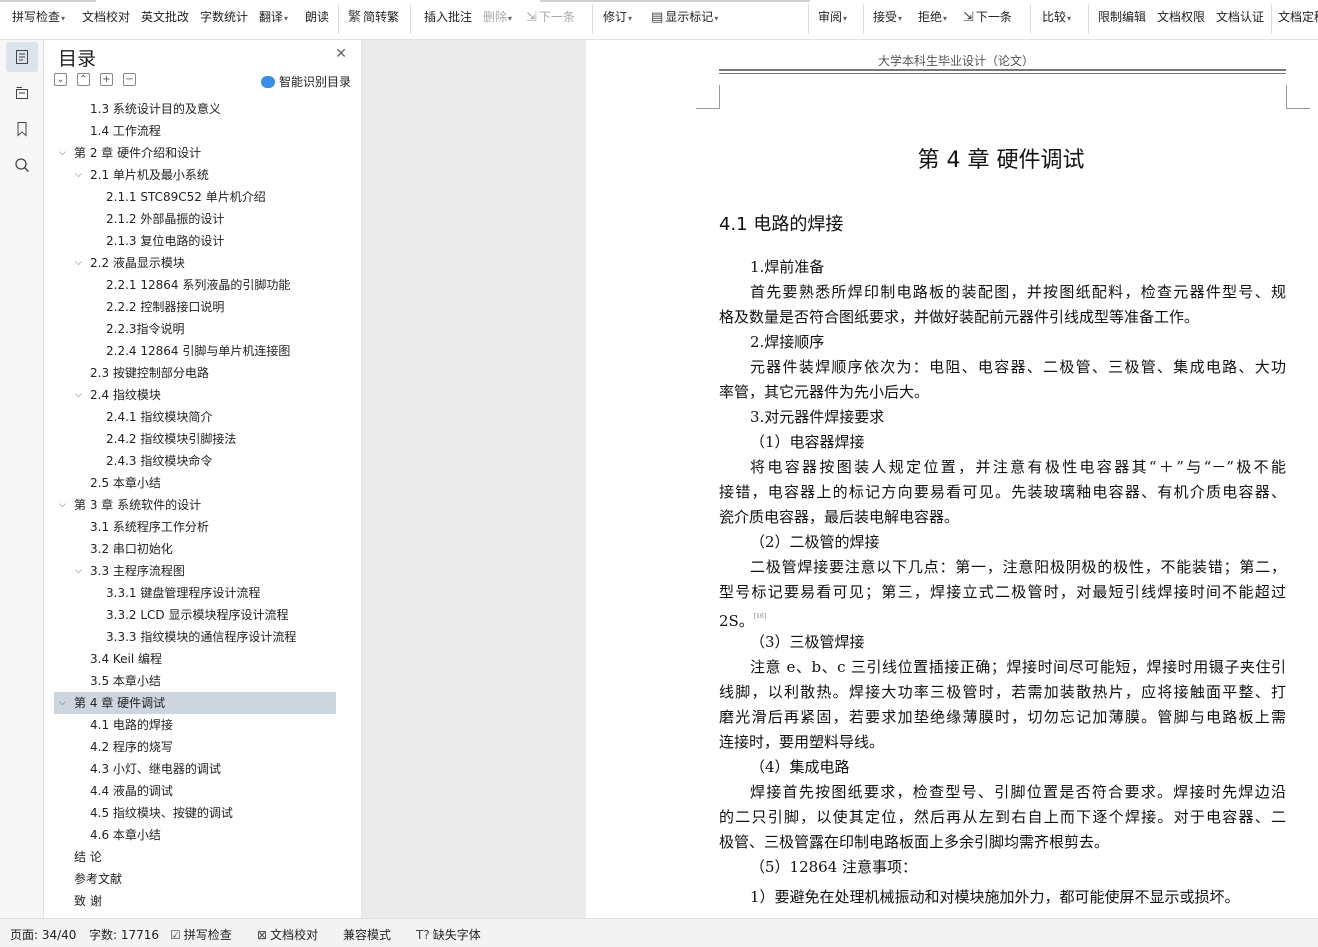 The height and width of the screenshot is (947, 1318). I want to click on toc-item: 2.2.2 控制器接口说明, so click(195, 307).